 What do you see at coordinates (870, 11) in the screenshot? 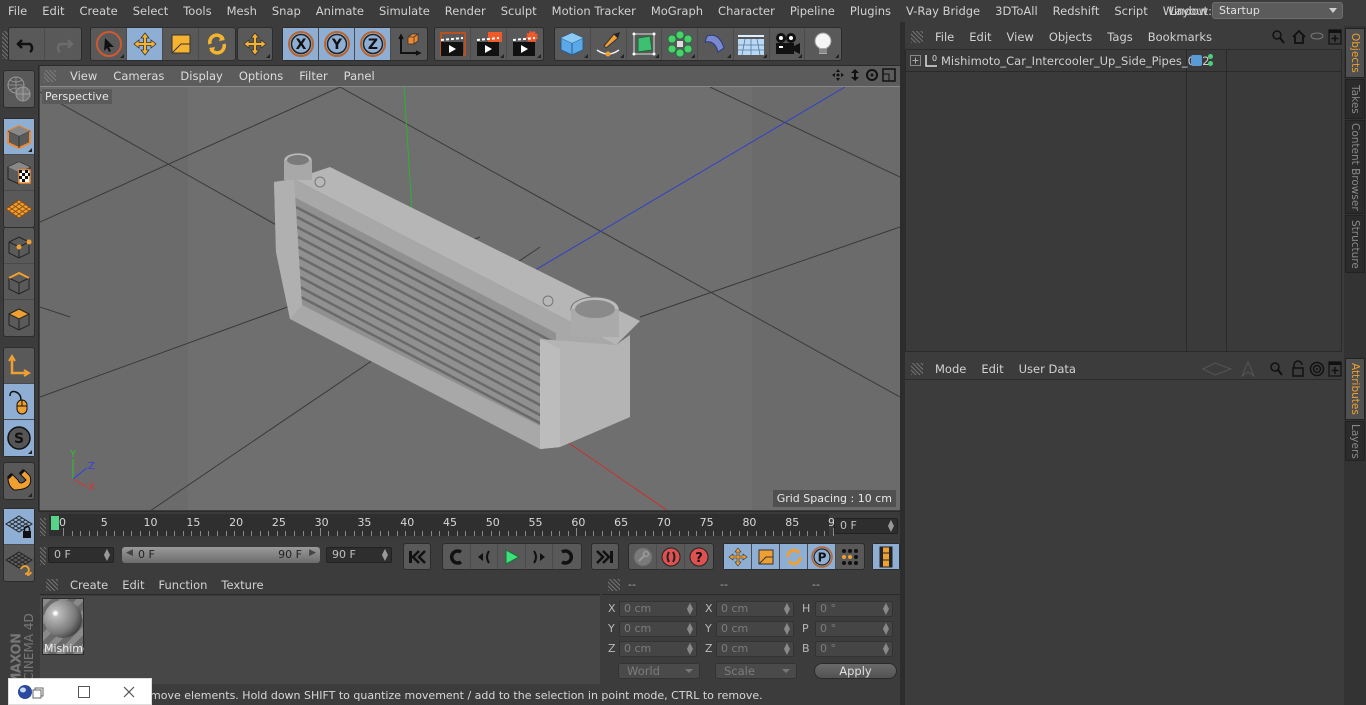
I see `menu-plugins: Plugins` at bounding box center [870, 11].